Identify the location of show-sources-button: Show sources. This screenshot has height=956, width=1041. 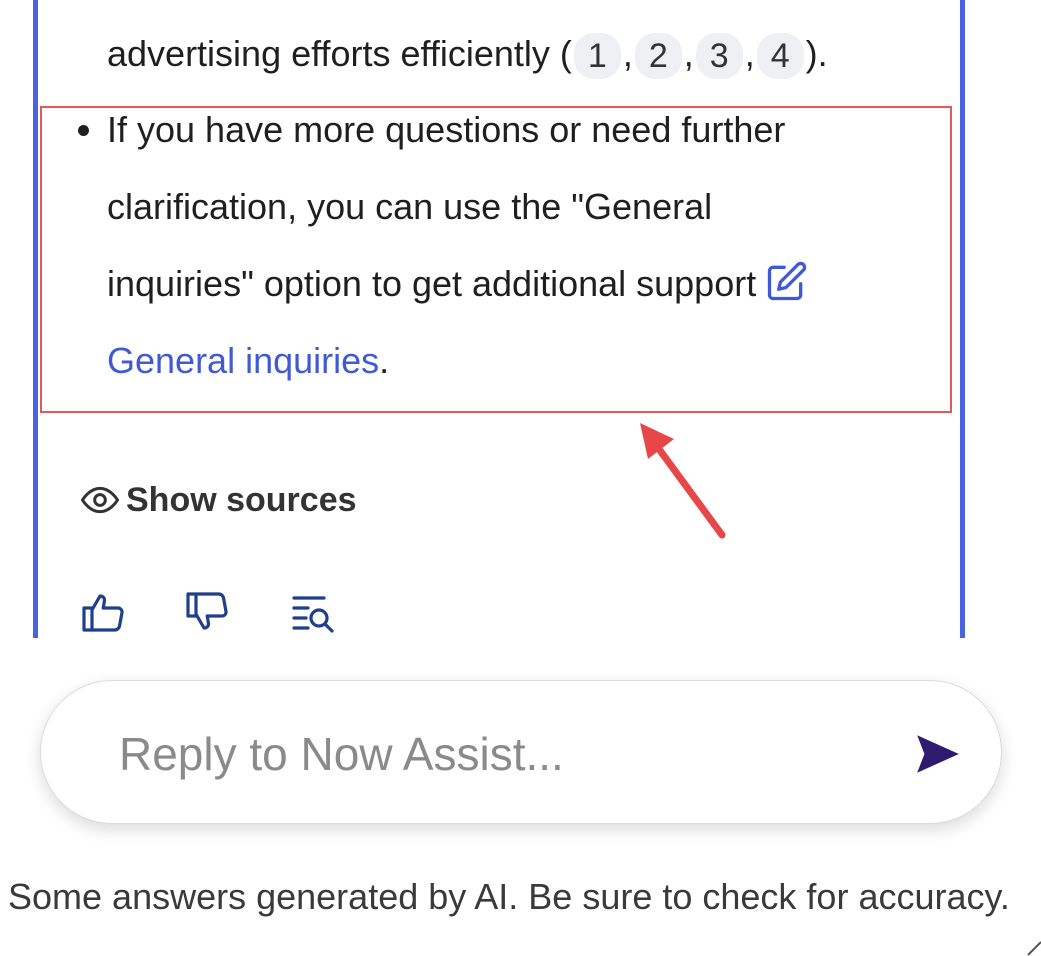
(218, 500).